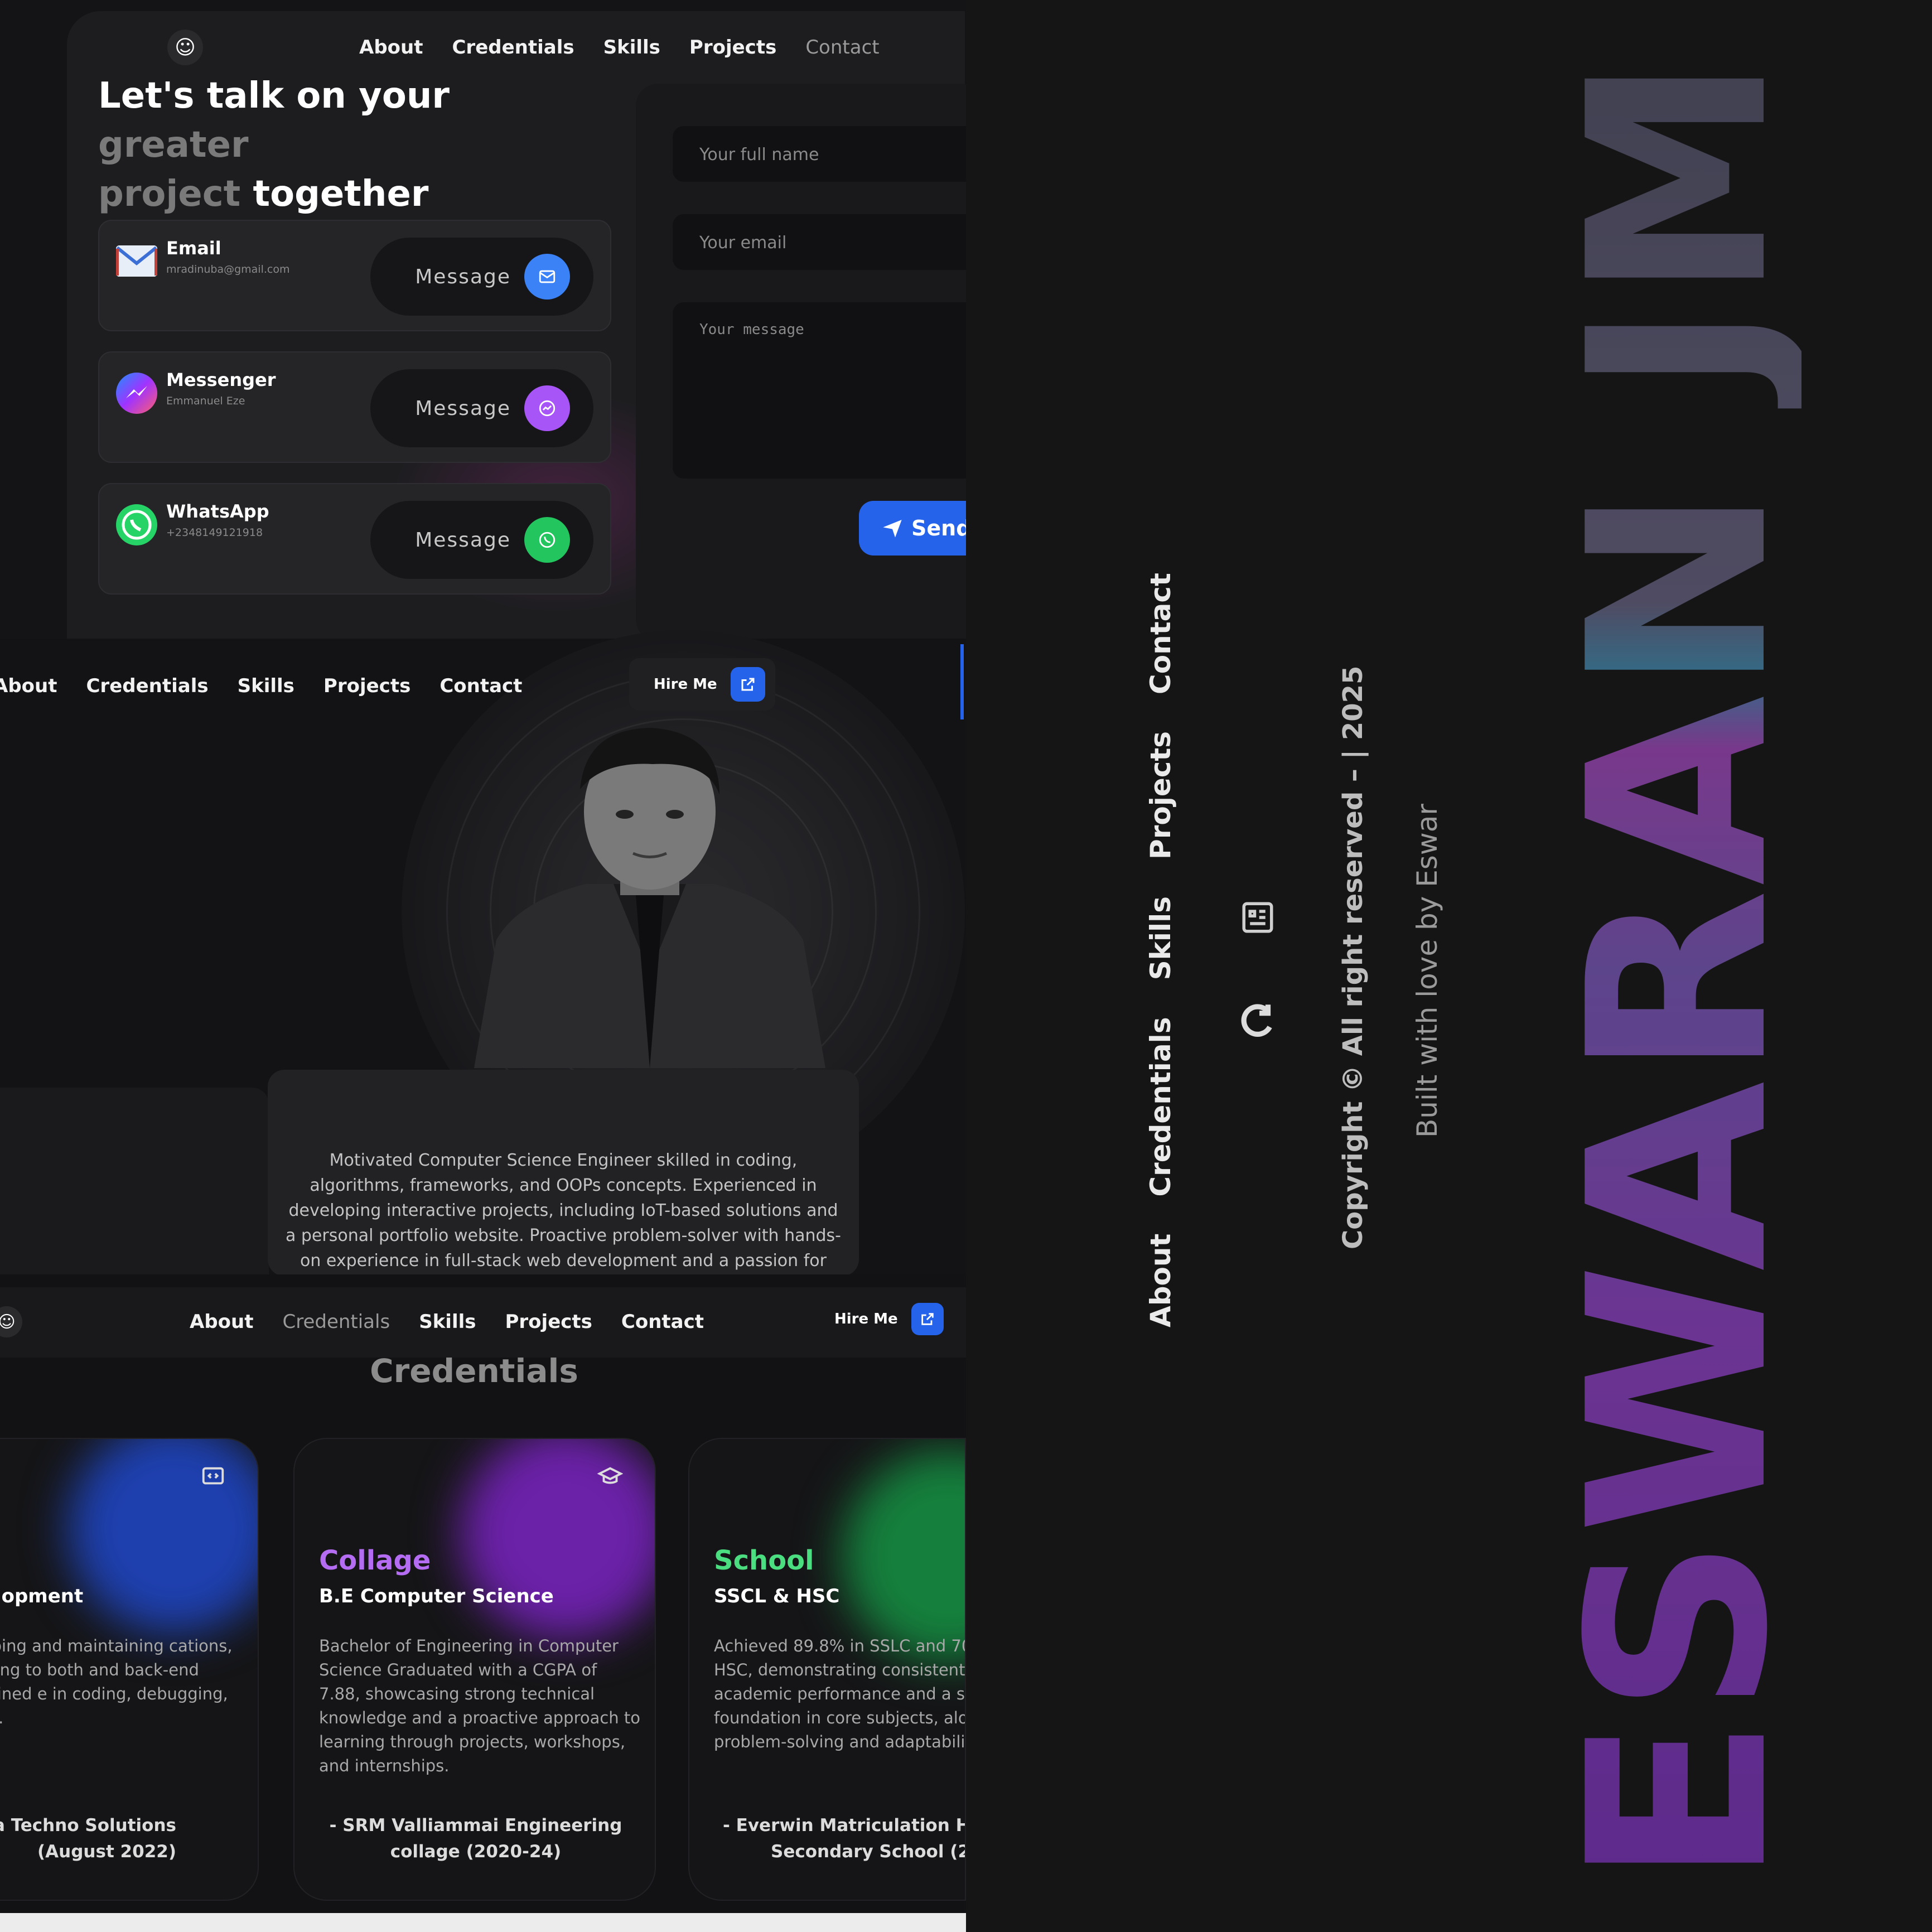 This screenshot has height=1932, width=1932. I want to click on messenger-message-button: Message, so click(481, 408).